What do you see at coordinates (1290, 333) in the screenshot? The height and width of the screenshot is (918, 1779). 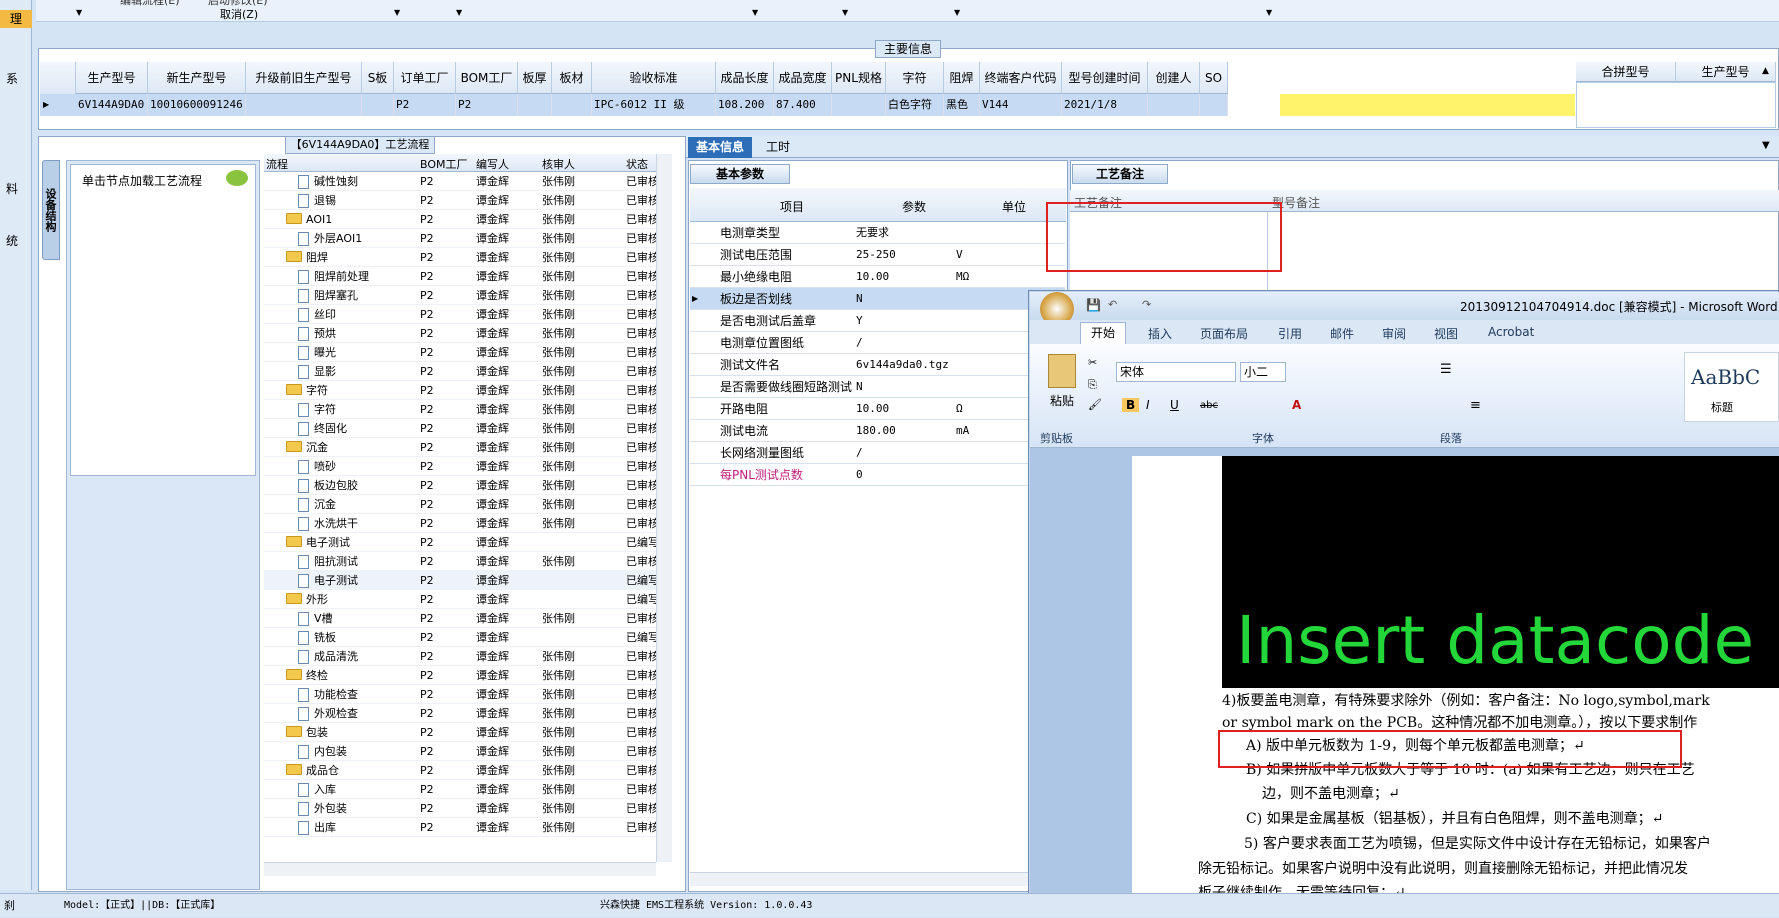 I see `ribbon-tab: 引用` at bounding box center [1290, 333].